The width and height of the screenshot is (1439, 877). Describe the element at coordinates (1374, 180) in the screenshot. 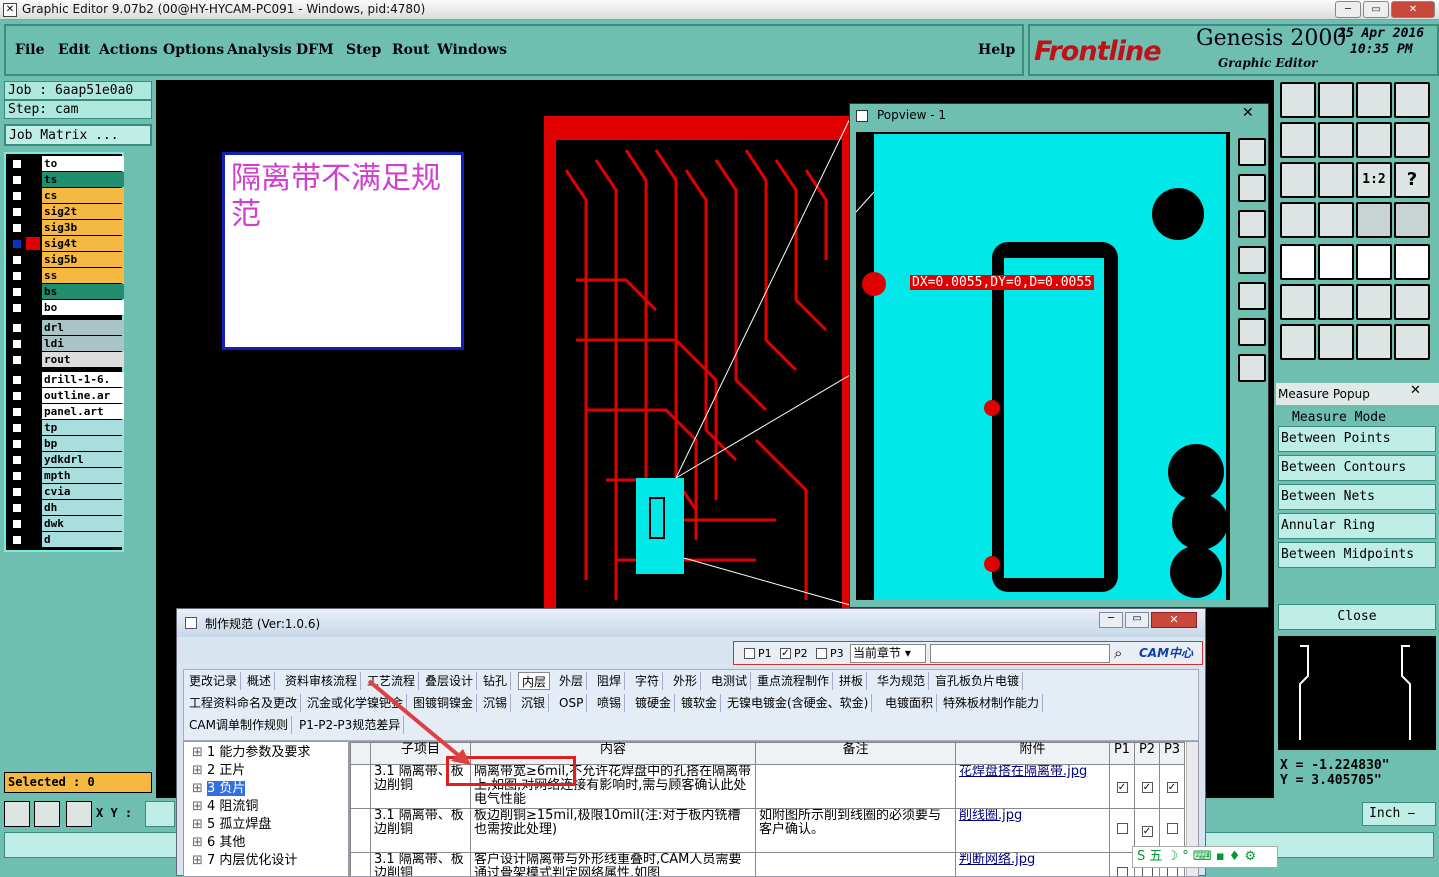

I see `scale-one-to-two-icon: 1:2` at that location.